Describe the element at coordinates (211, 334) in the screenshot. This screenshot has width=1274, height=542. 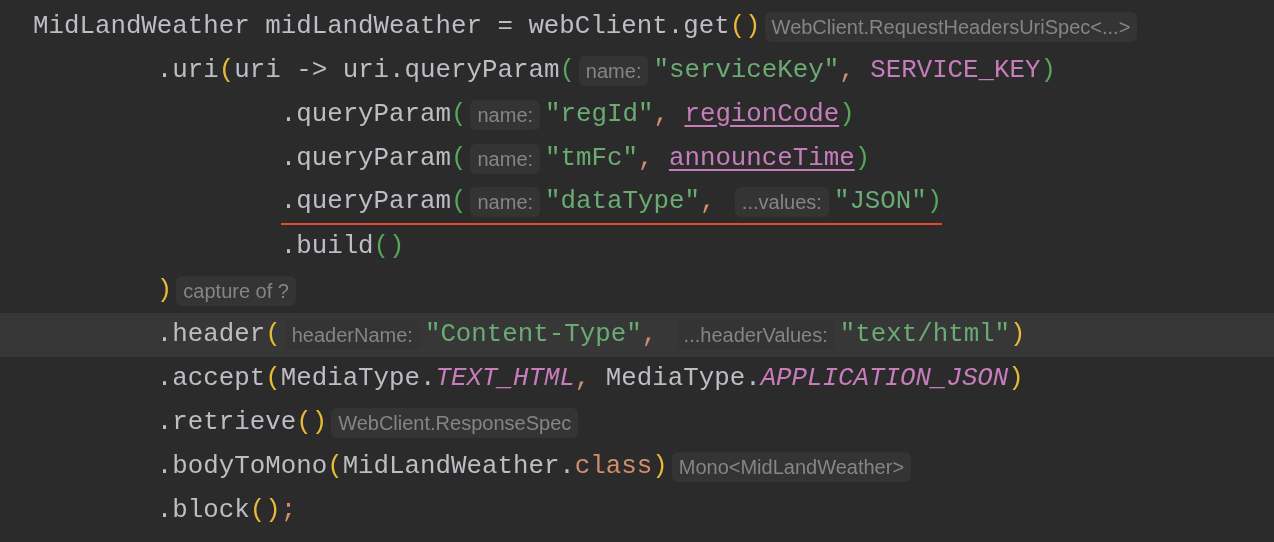
I see `code-token: .header` at that location.